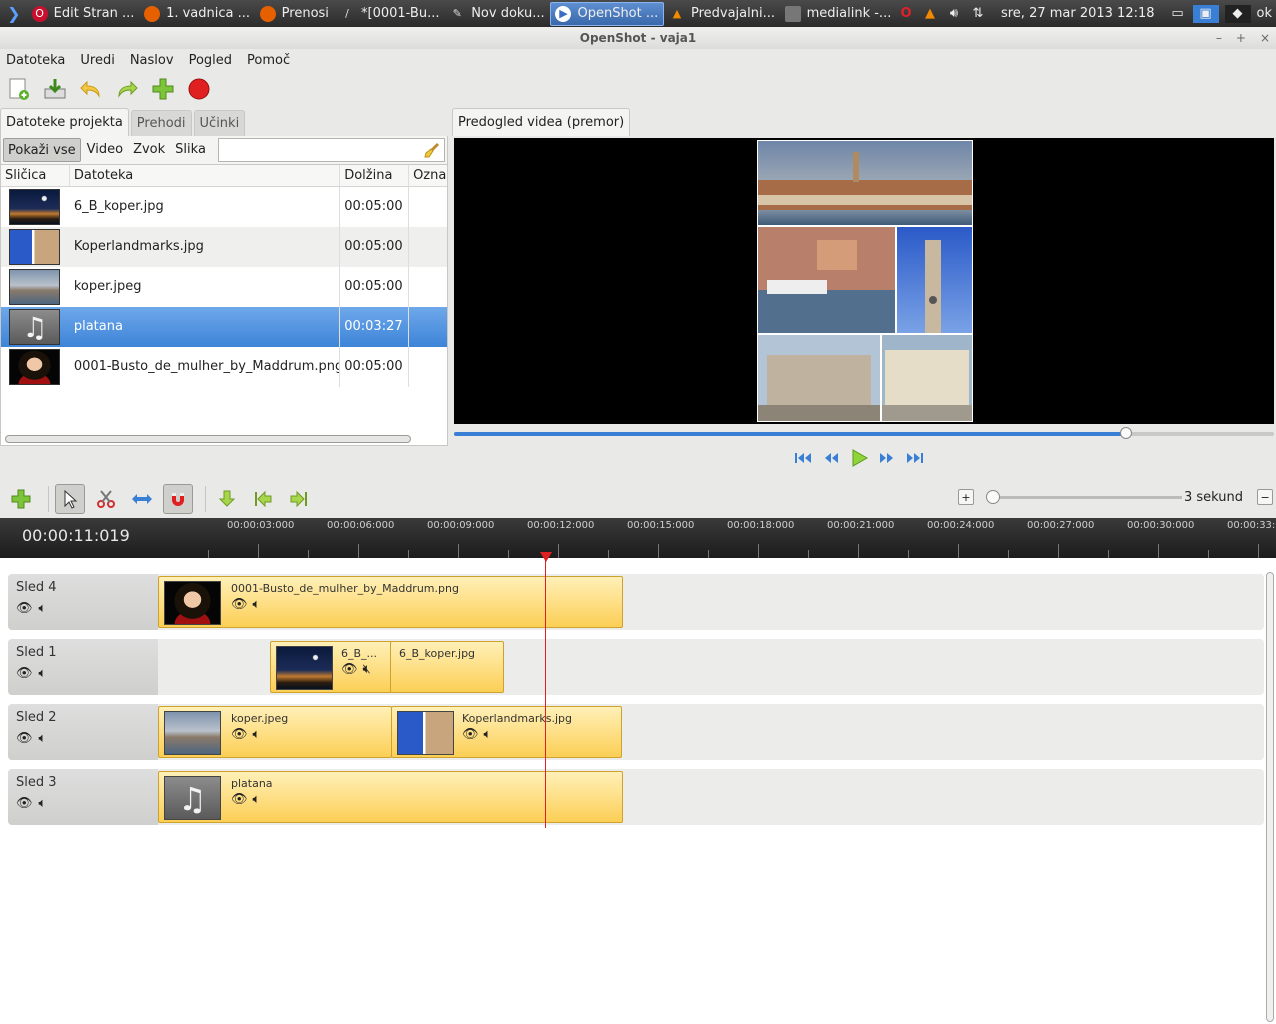 The width and height of the screenshot is (1276, 1024). What do you see at coordinates (930, 14) in the screenshot?
I see `vlc-tray-icon: ▲` at bounding box center [930, 14].